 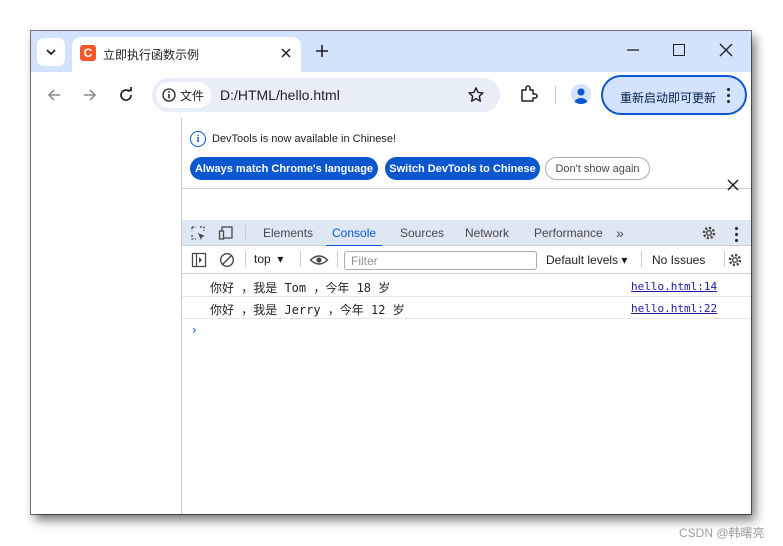 I want to click on device-toggle-icon, so click(x=226, y=233).